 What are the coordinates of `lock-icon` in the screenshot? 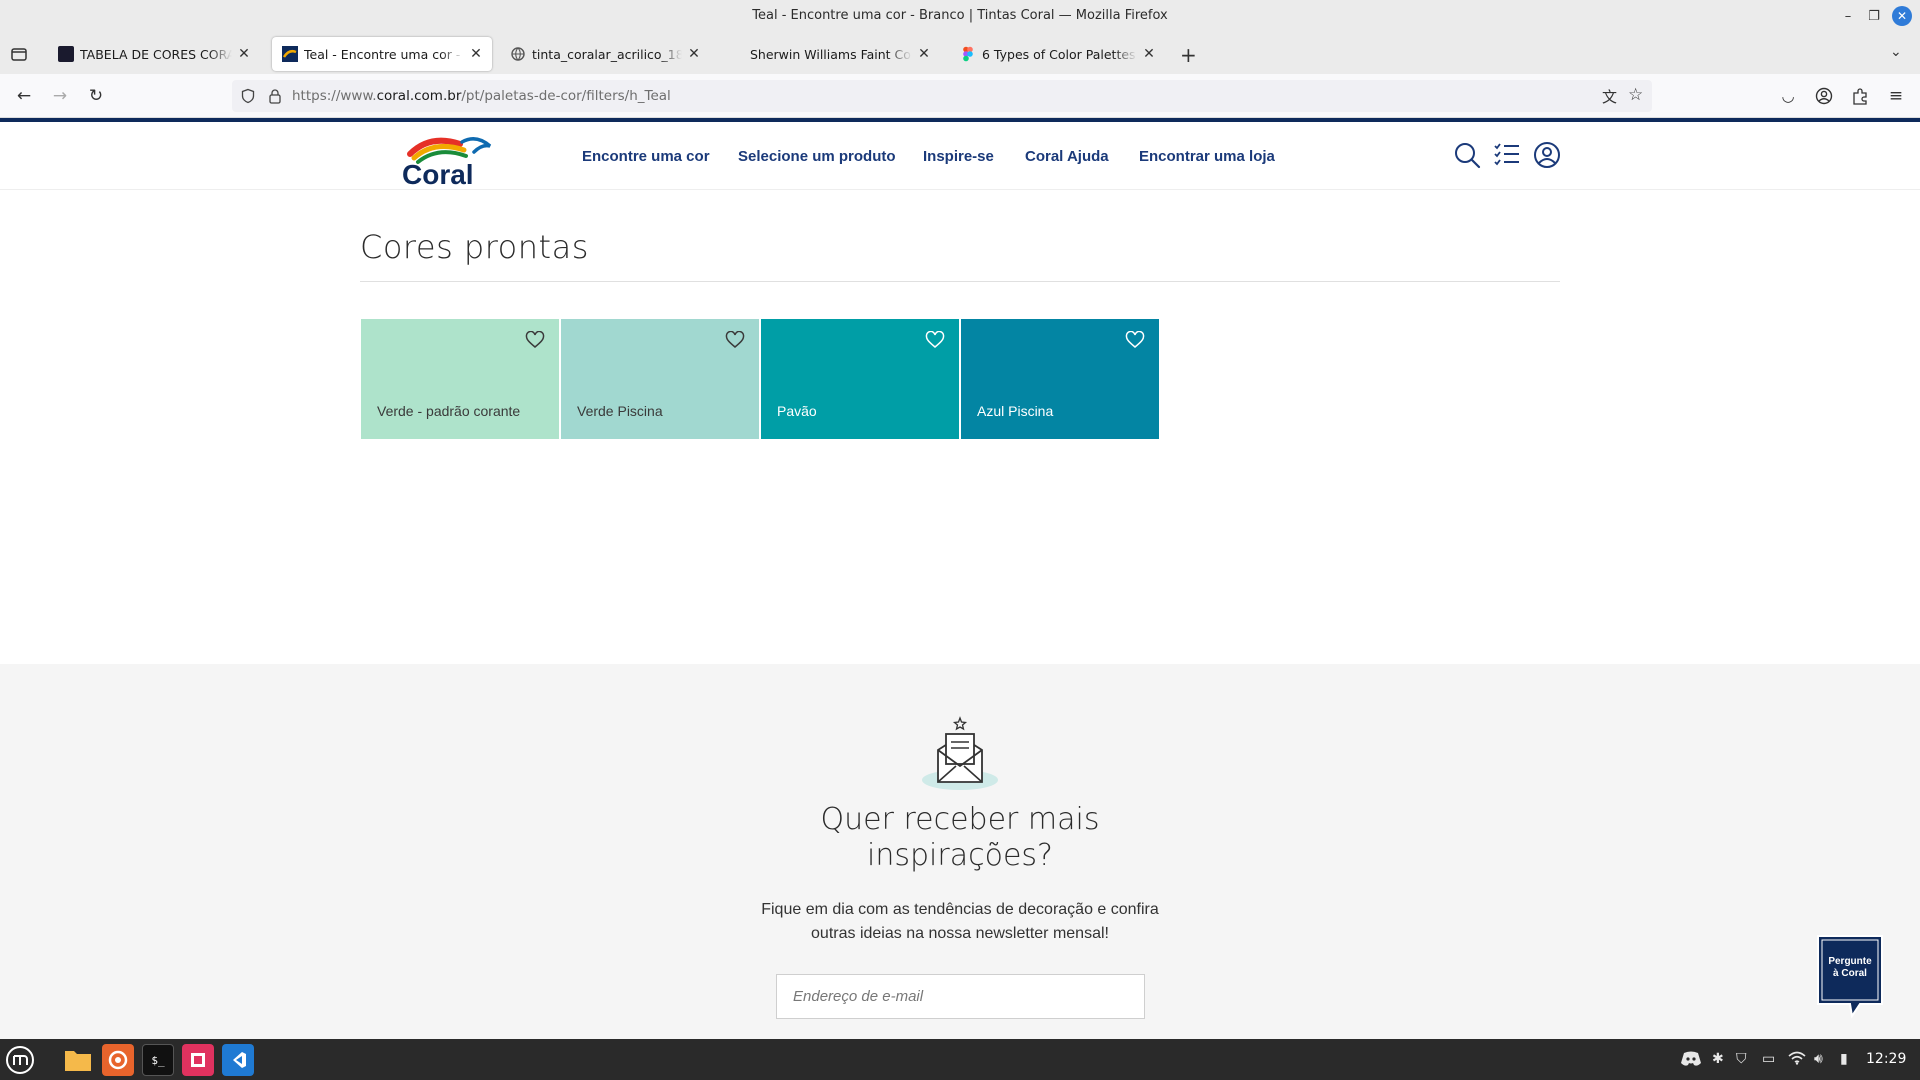 It's located at (275, 96).